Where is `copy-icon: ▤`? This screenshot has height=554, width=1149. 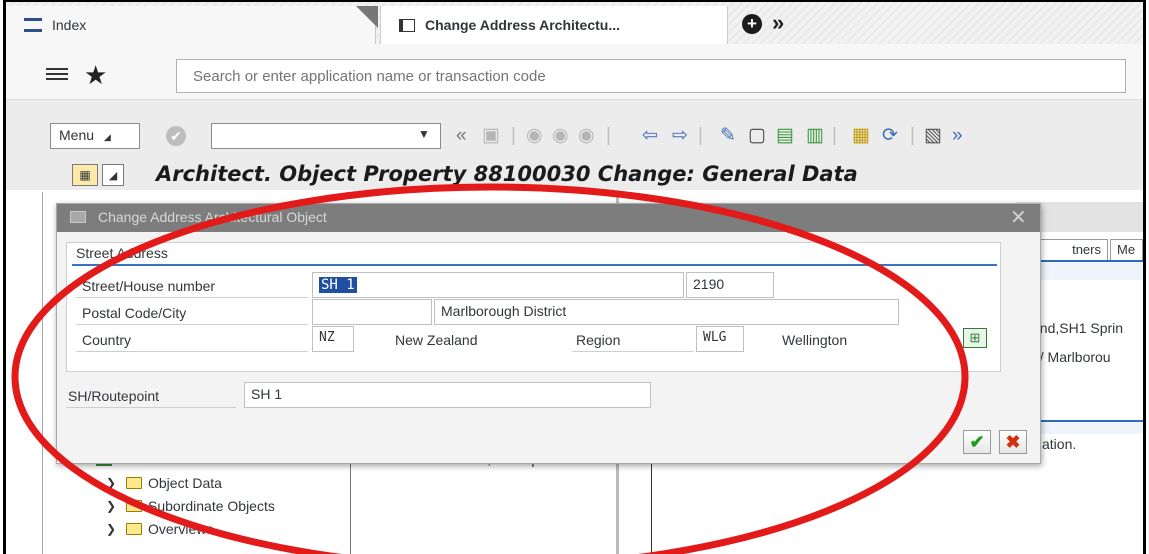 copy-icon: ▤ is located at coordinates (785, 136).